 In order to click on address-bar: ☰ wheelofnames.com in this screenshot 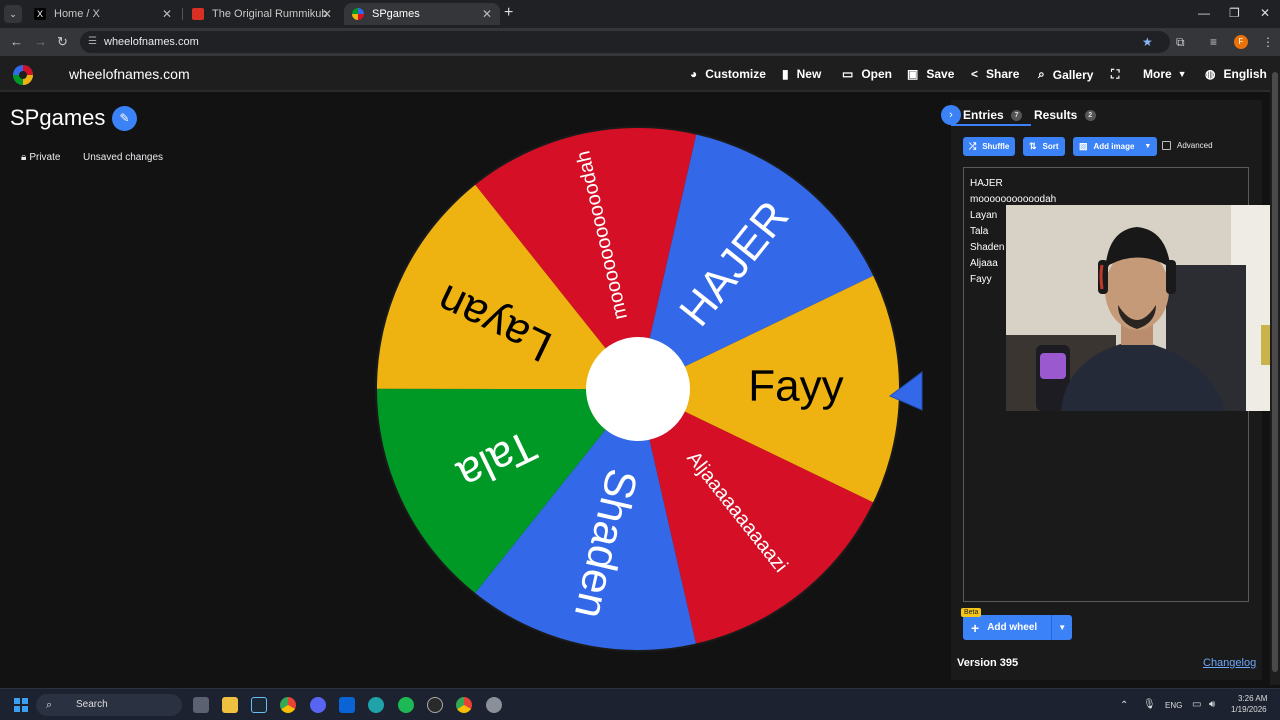, I will do `click(625, 42)`.